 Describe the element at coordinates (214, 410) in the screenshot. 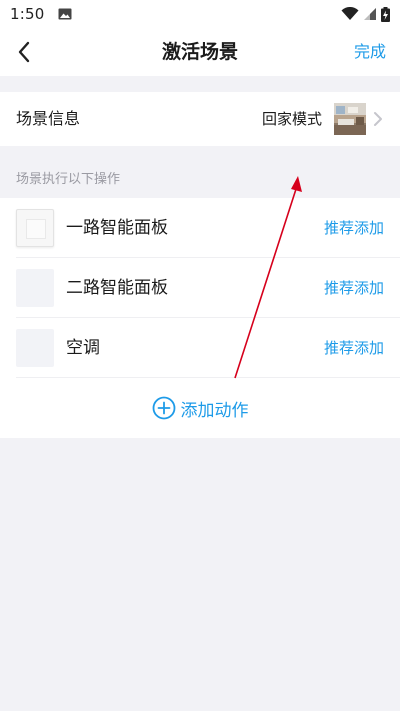

I see `add-action-label: 添加动作` at that location.